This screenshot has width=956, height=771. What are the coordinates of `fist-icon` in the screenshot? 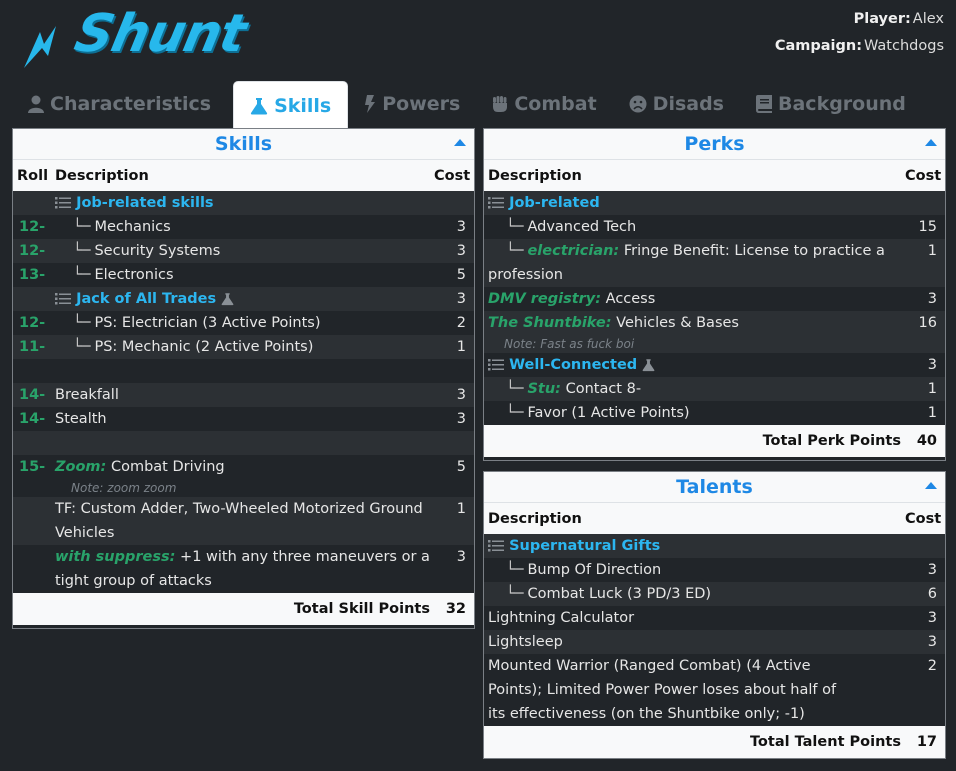 It's located at (500, 104).